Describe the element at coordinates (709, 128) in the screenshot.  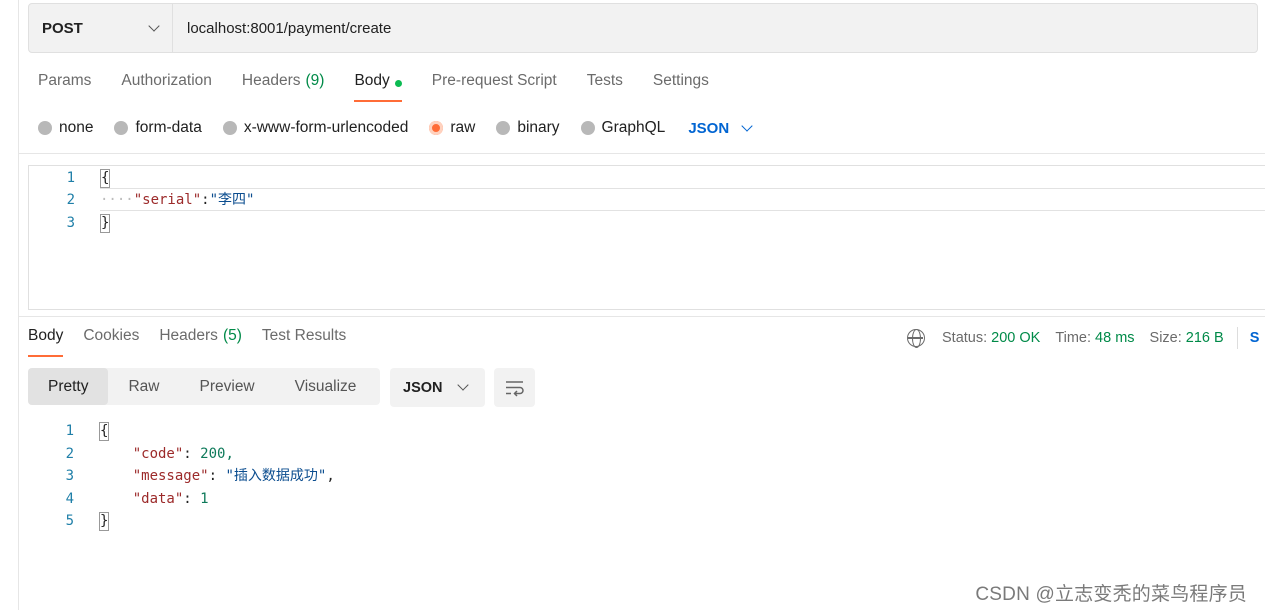
I see `language-label: JSON` at that location.